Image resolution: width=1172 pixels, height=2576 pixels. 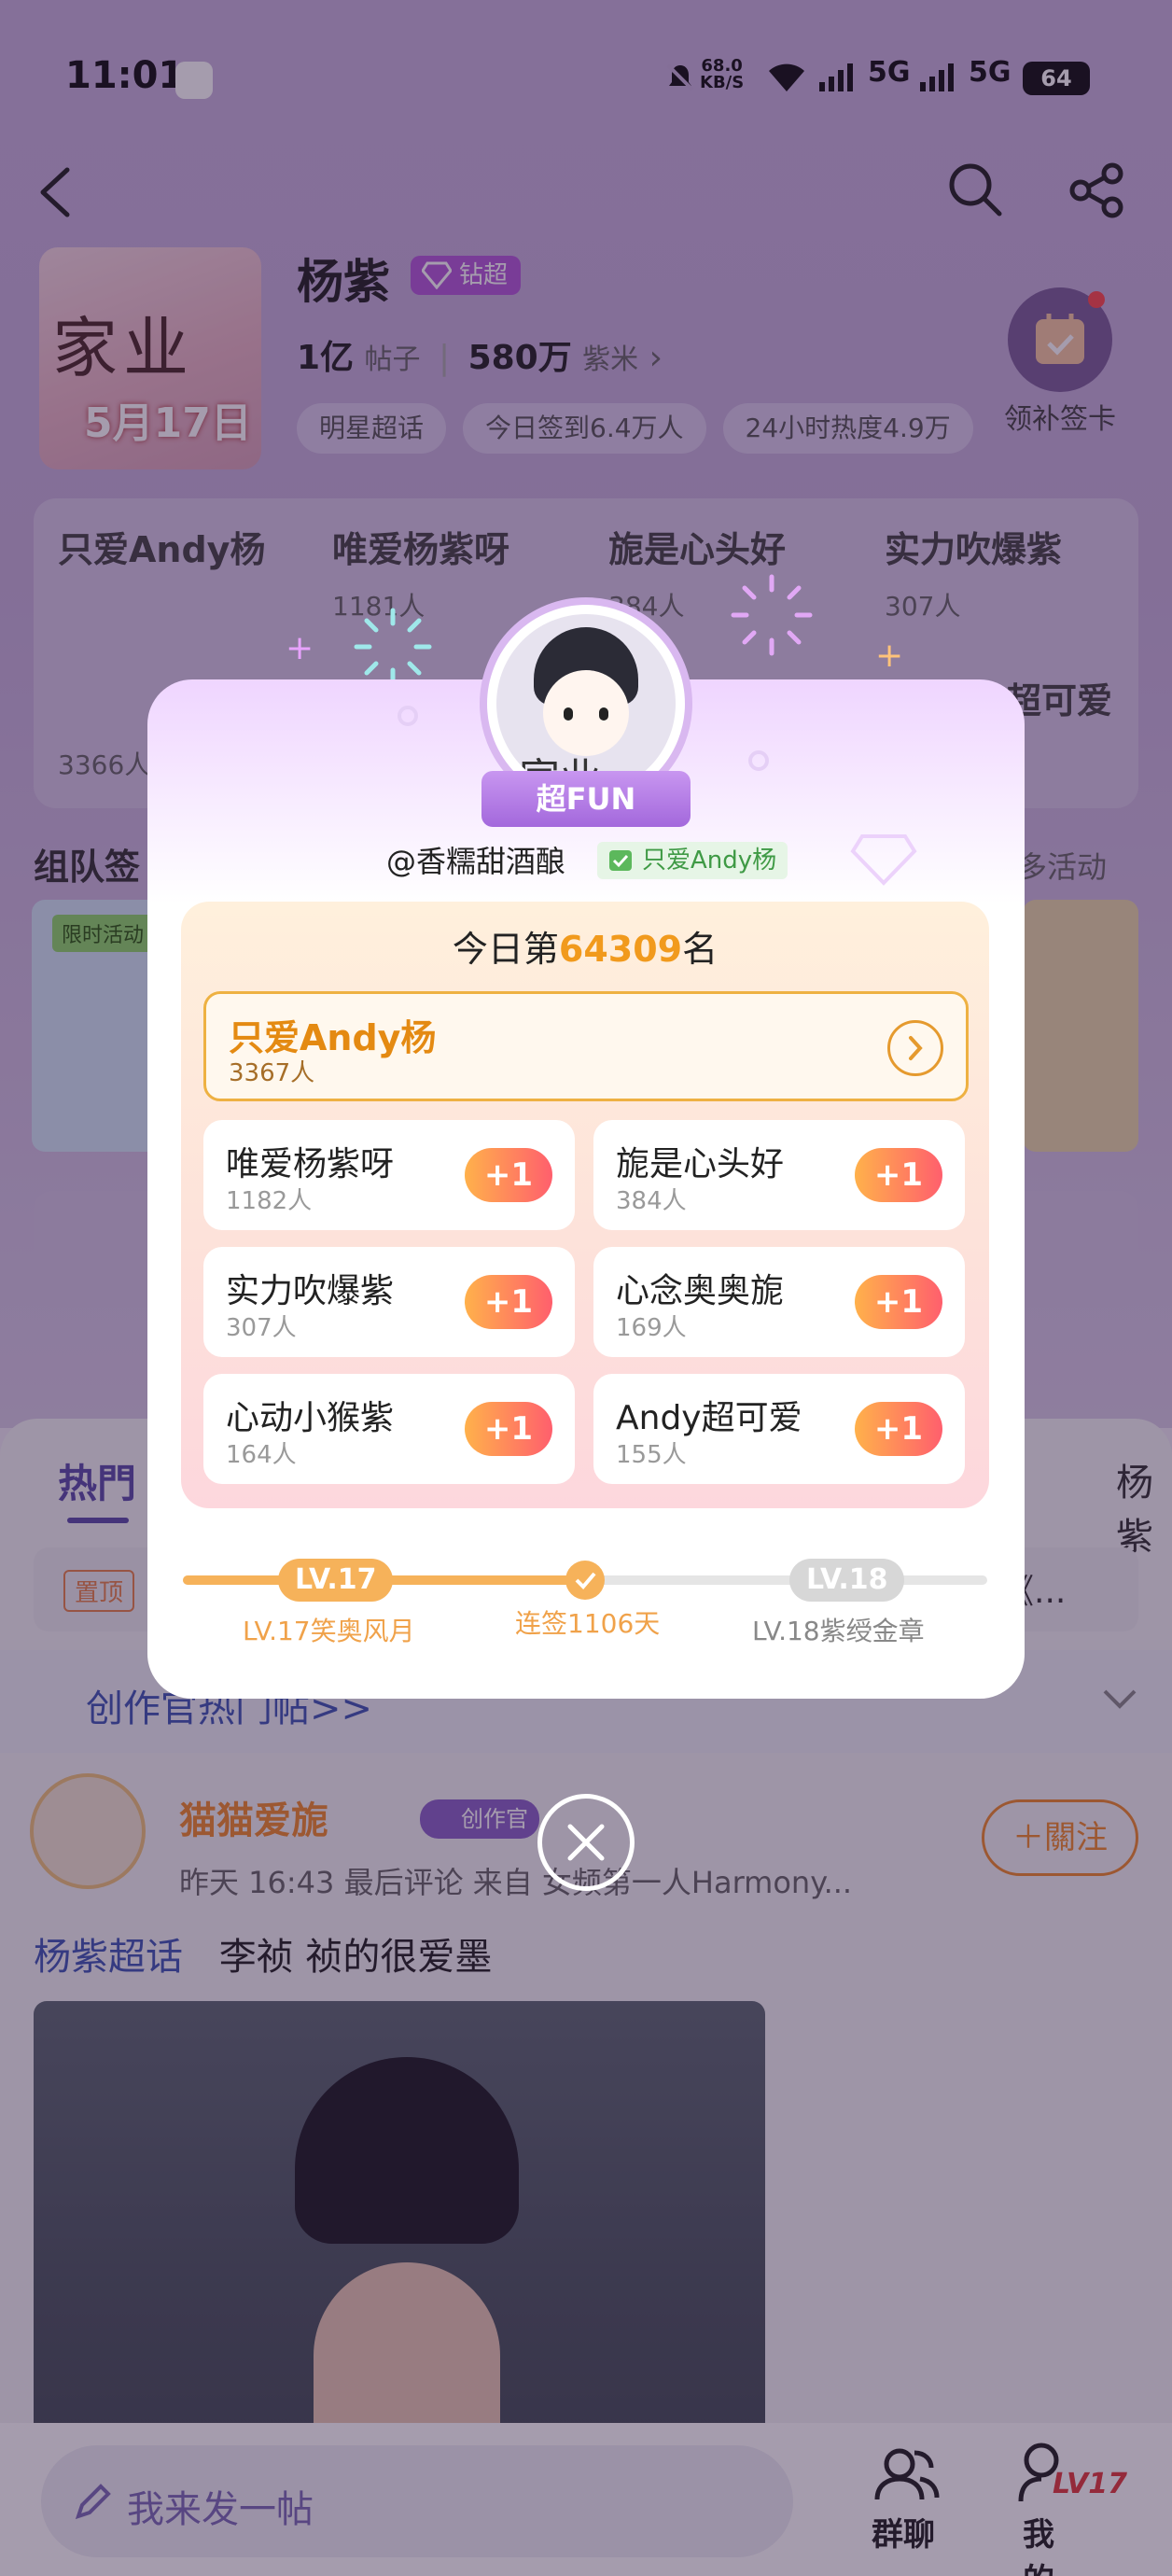 What do you see at coordinates (389, 1429) in the screenshot?
I see `group-cell: 心动小猴紫 164人 +1` at bounding box center [389, 1429].